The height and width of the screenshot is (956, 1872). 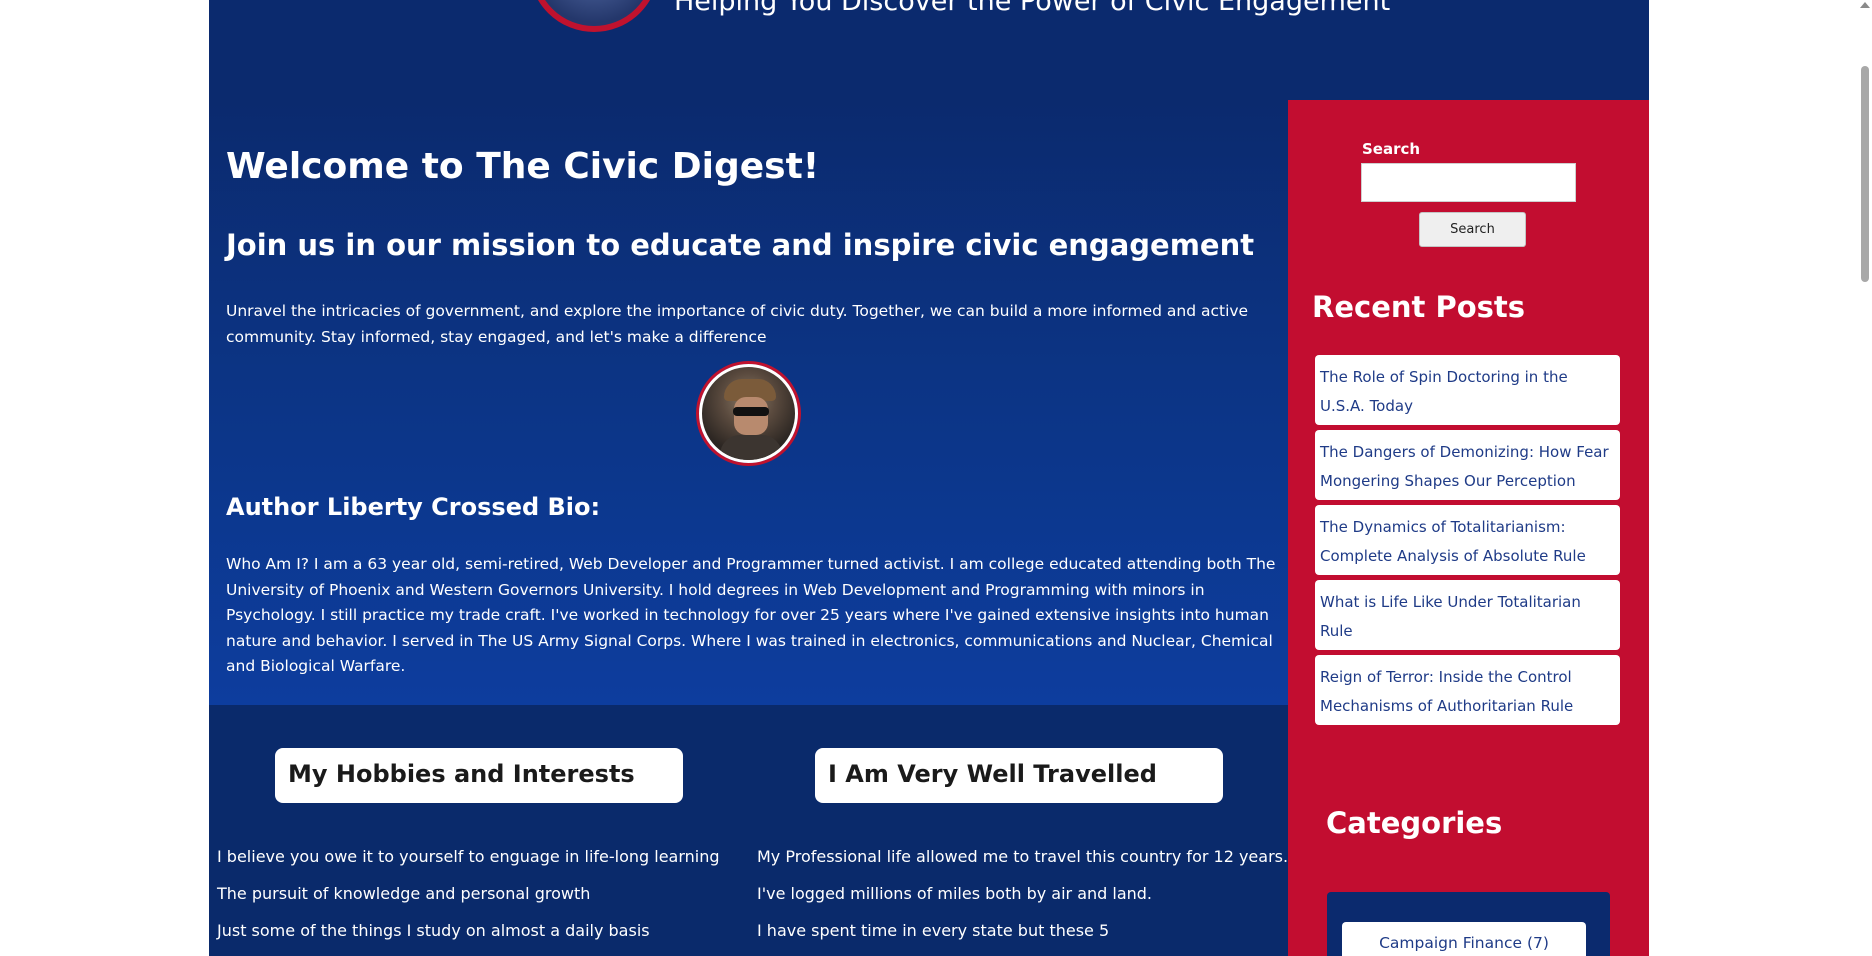 What do you see at coordinates (1864, 478) in the screenshot?
I see `page-scrollbar` at bounding box center [1864, 478].